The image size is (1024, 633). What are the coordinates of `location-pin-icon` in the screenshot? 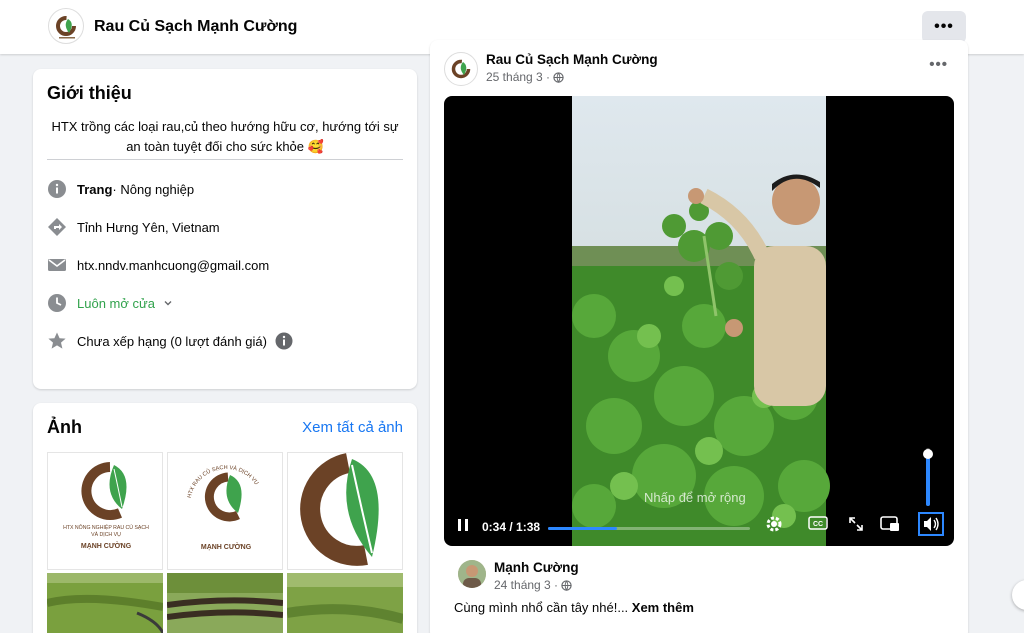 It's located at (57, 227).